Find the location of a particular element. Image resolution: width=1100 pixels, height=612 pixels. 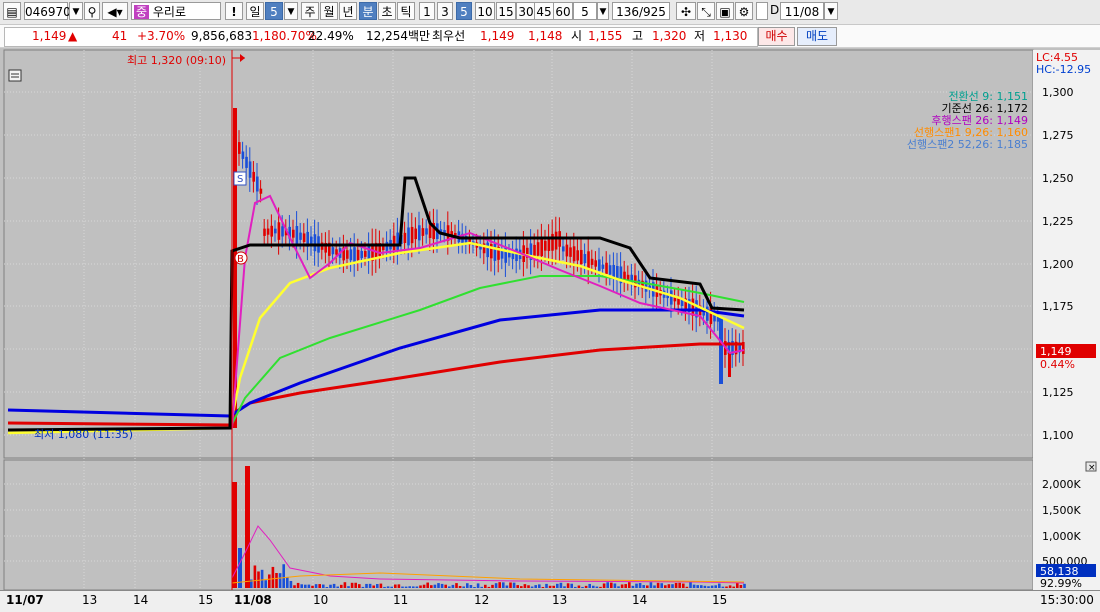

date-field: 11/08 is located at coordinates (802, 11).